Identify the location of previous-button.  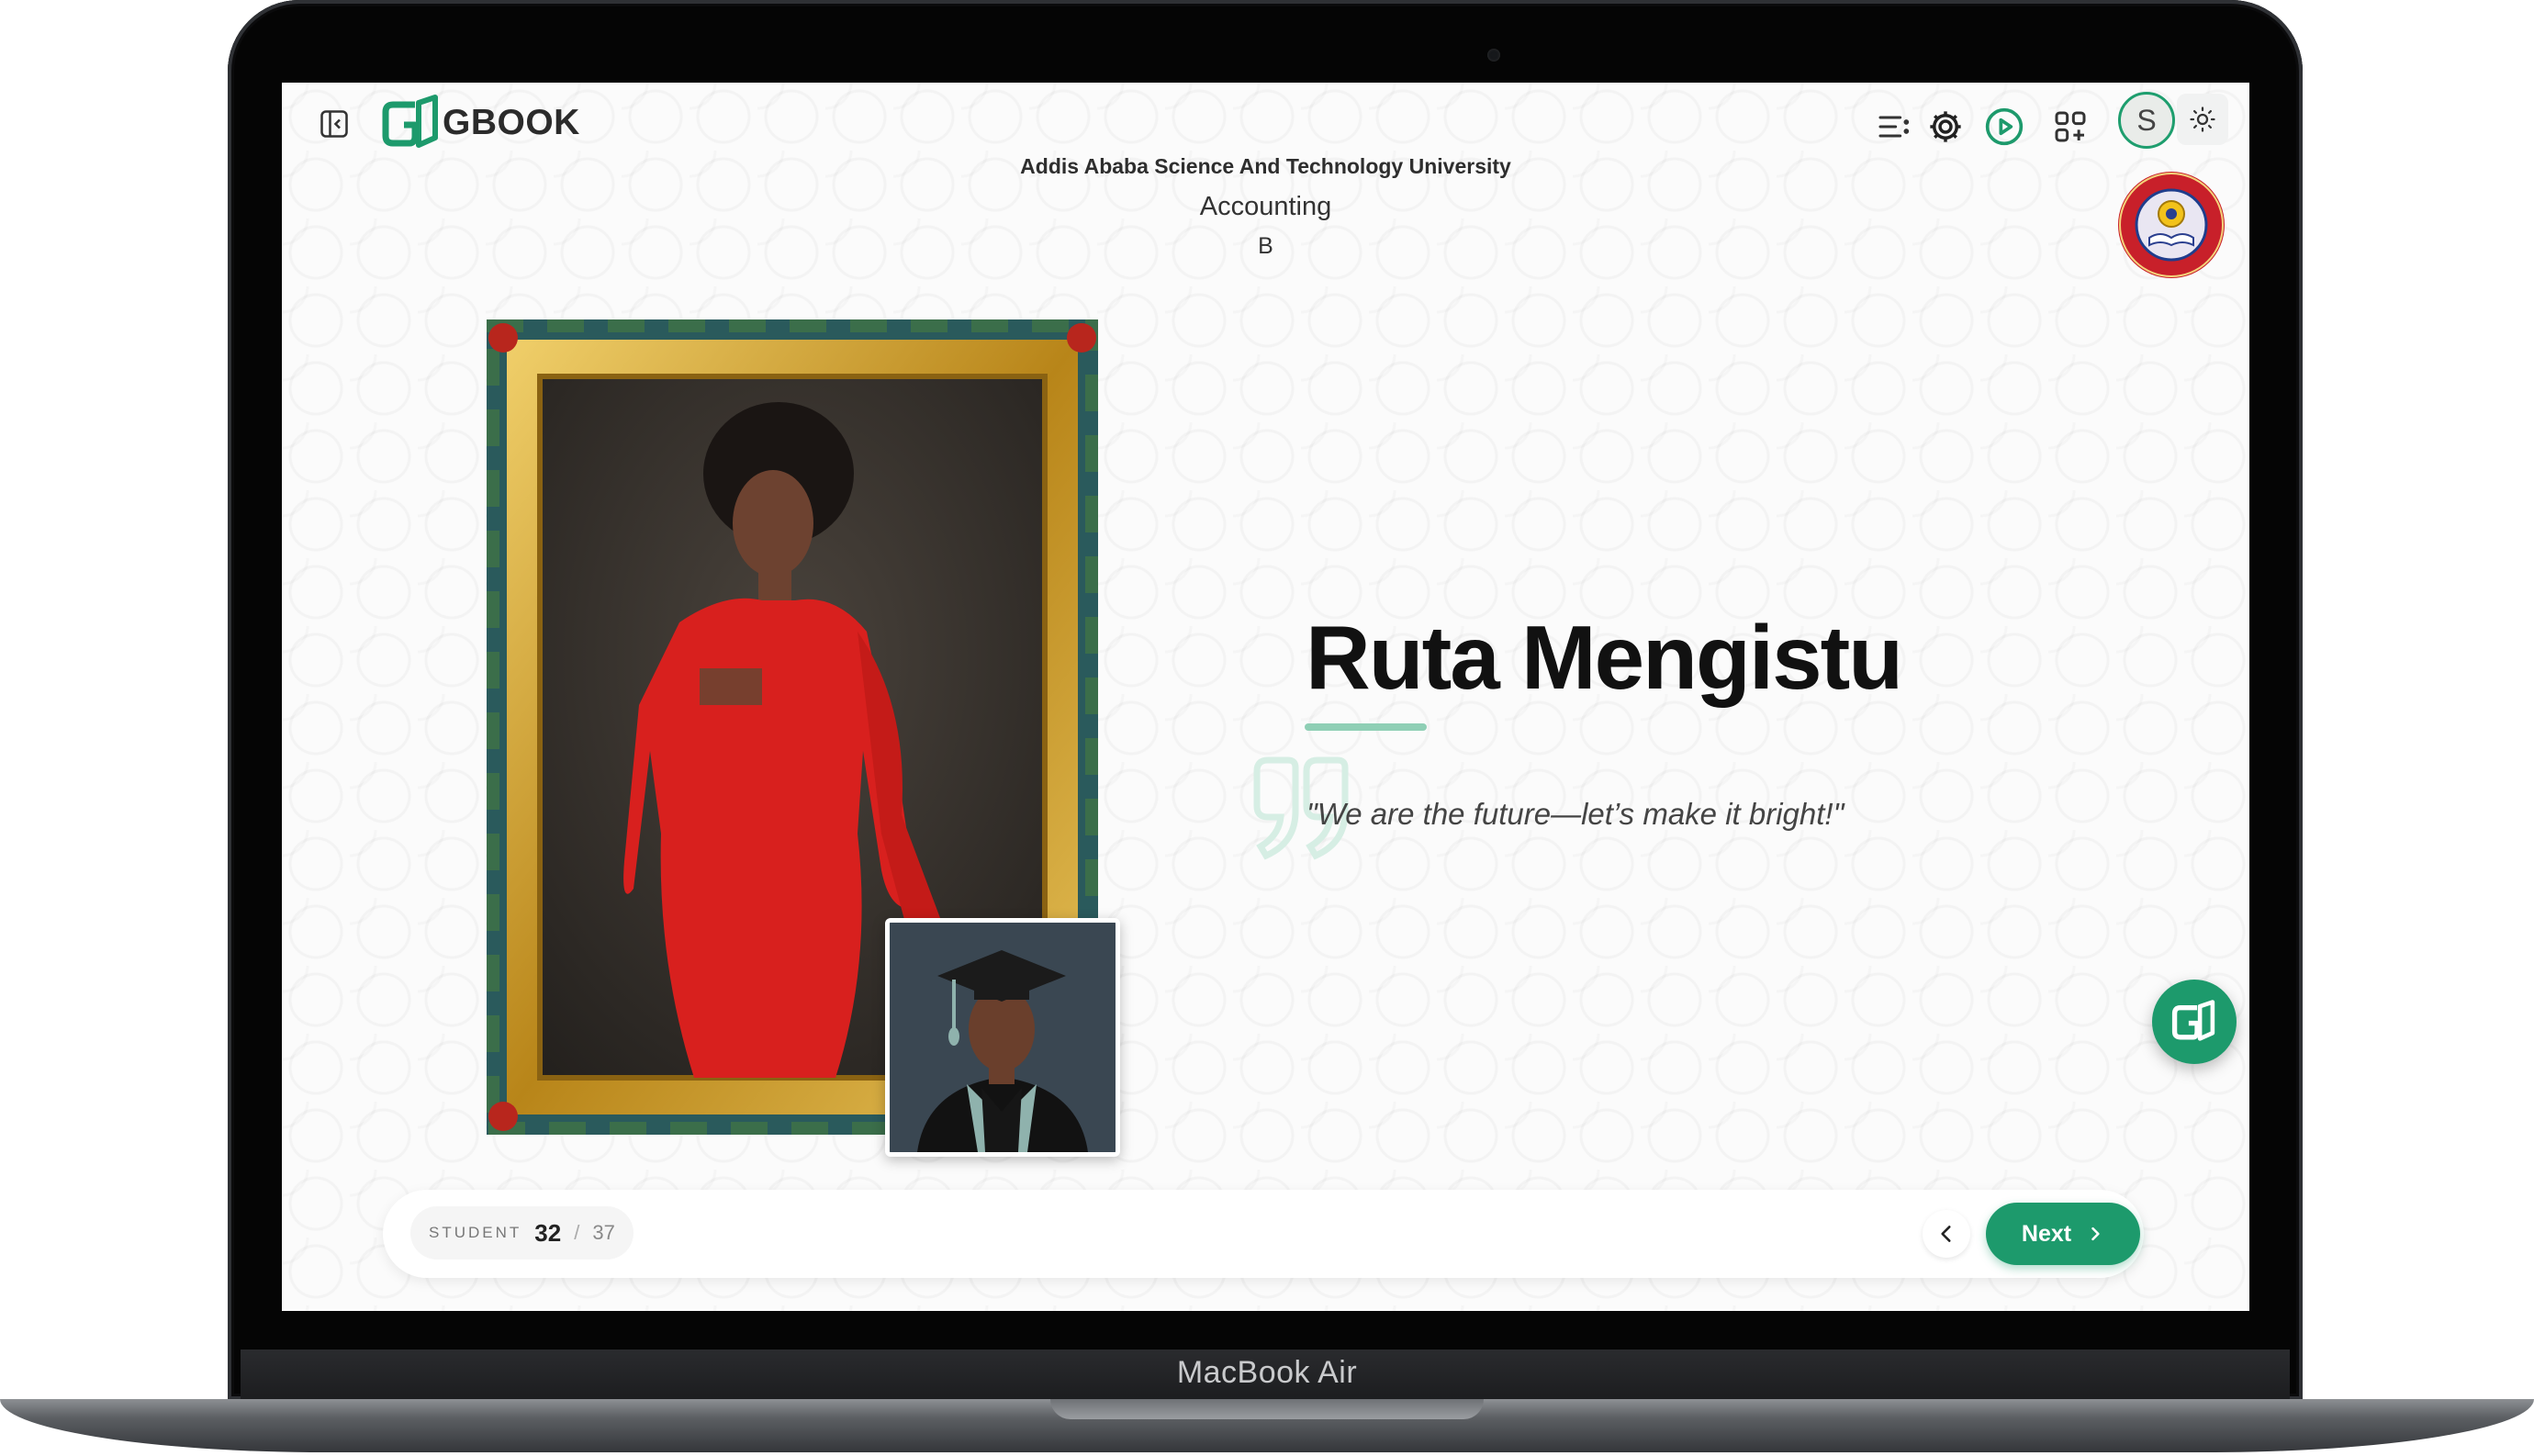
(1946, 1234).